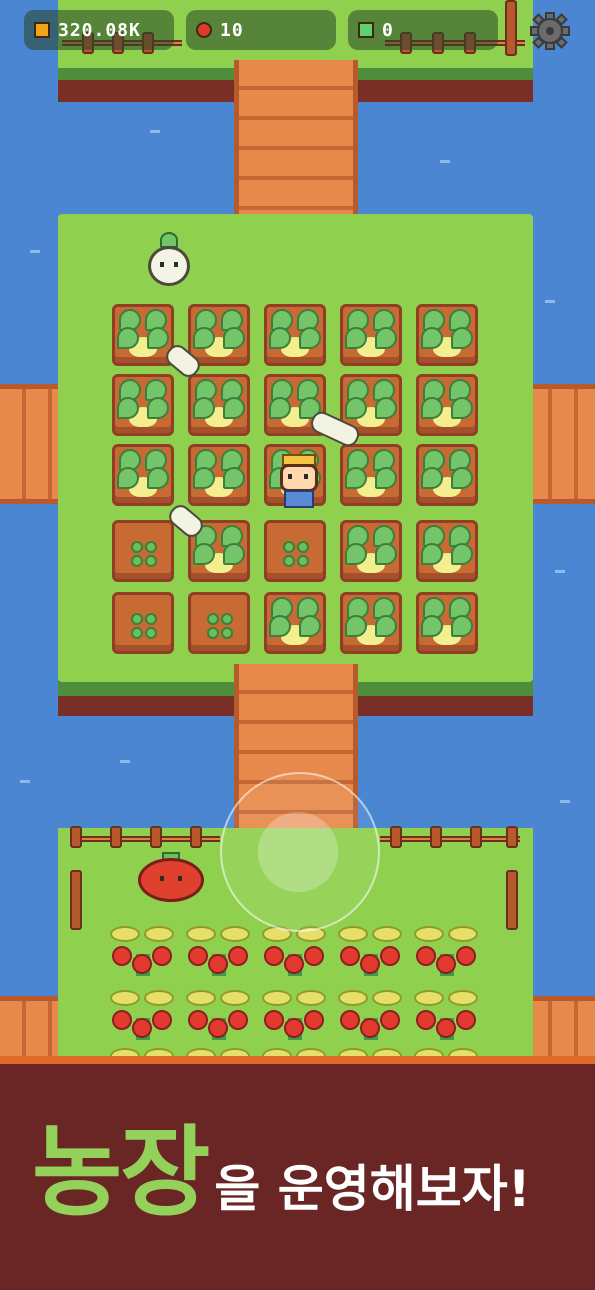 The height and width of the screenshot is (1290, 595). Describe the element at coordinates (204, 30) in the screenshot. I see `tomato-icon` at that location.